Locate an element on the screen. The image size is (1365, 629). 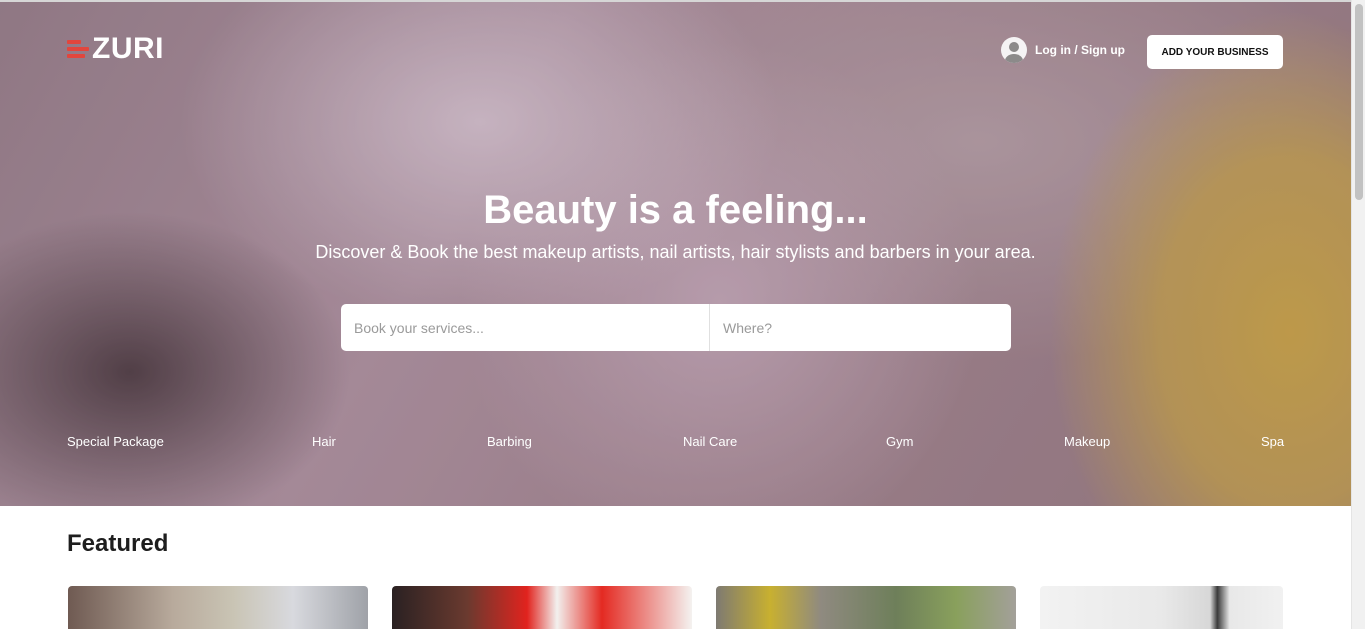
category-makeup: Makeup is located at coordinates (1087, 441).